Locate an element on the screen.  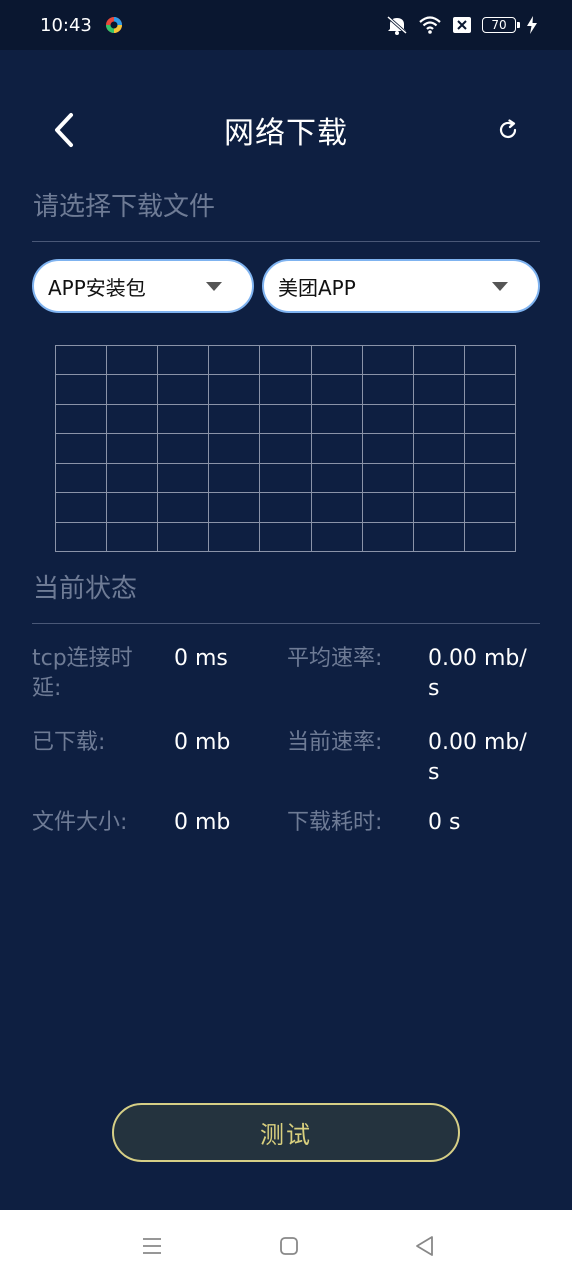
file-size-value: 0 mb is located at coordinates (202, 822).